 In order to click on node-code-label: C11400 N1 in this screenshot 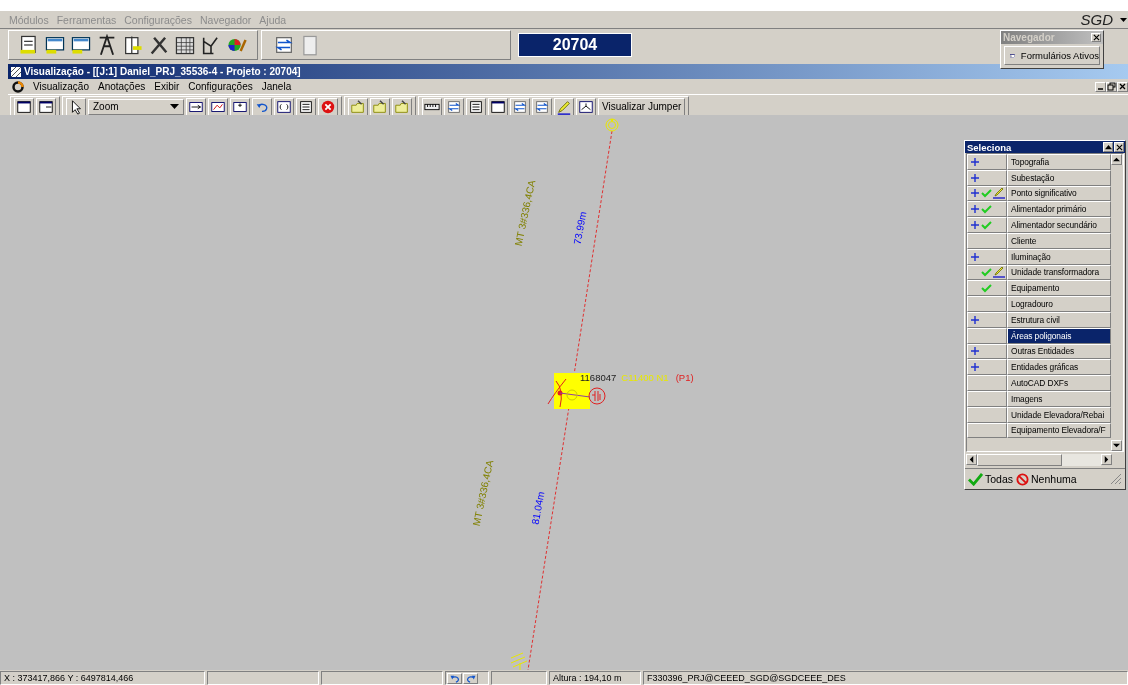, I will do `click(645, 377)`.